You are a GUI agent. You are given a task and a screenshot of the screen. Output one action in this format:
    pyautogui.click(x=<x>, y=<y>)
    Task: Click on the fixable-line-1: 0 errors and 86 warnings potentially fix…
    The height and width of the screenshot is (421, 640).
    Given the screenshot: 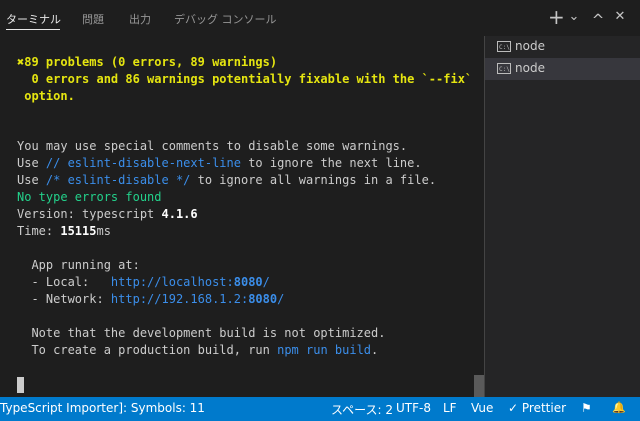 What is the action you would take?
    pyautogui.click(x=245, y=79)
    